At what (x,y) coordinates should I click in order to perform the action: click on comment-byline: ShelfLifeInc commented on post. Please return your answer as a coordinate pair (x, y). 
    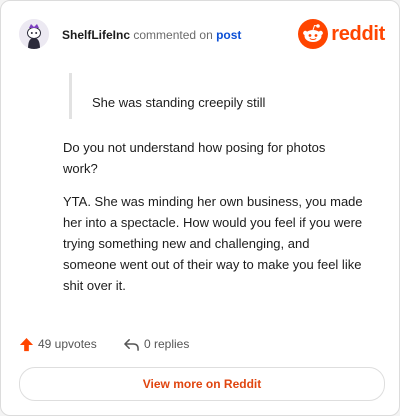
    Looking at the image, I should click on (151, 35).